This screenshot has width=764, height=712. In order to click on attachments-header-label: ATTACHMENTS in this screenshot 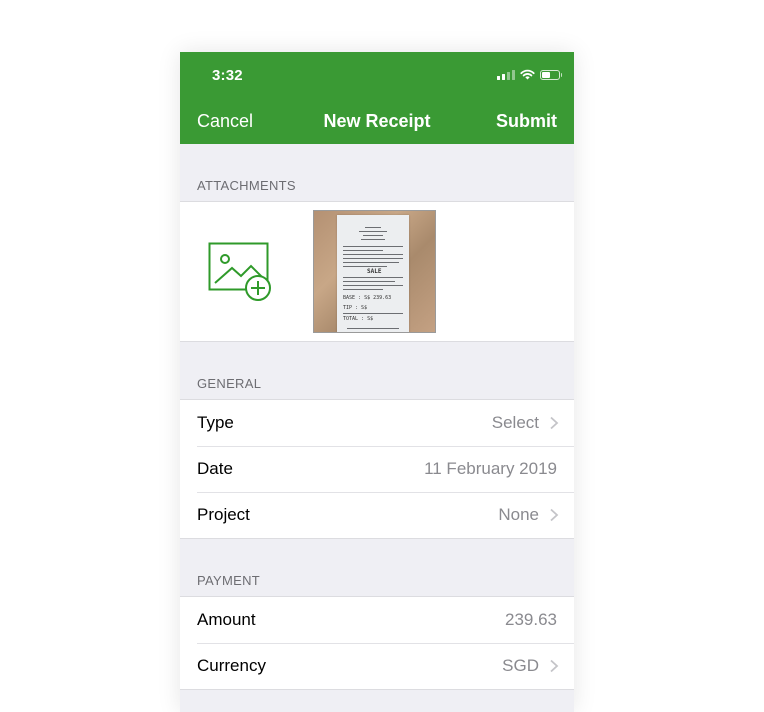, I will do `click(246, 185)`.